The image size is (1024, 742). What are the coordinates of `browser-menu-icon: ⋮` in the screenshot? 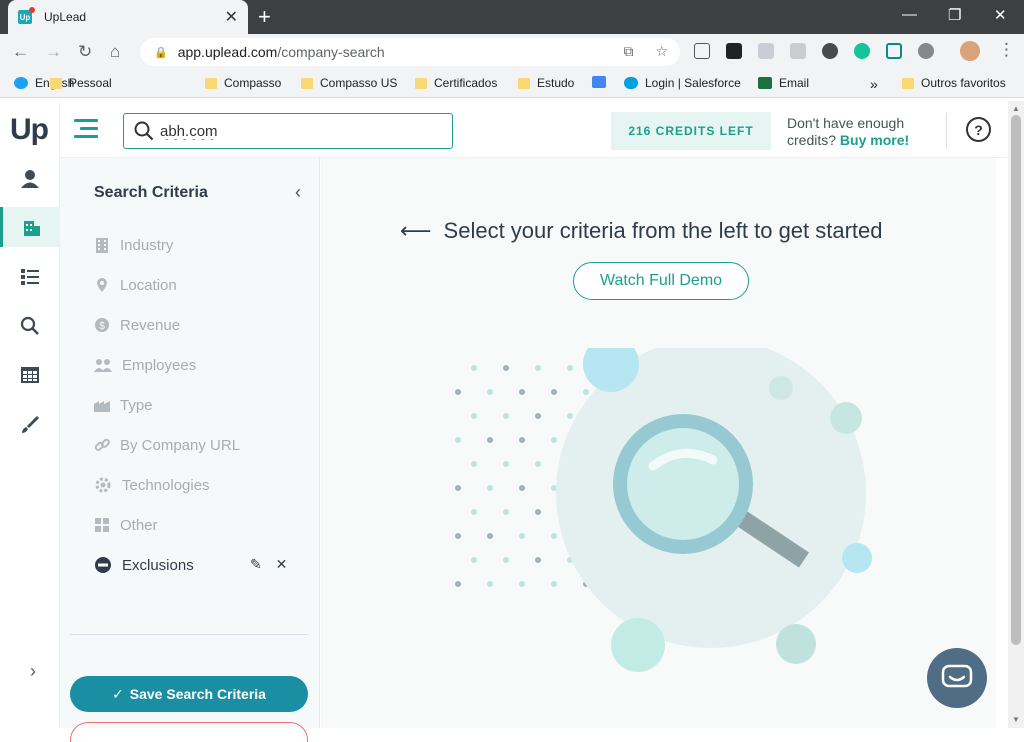 It's located at (1006, 50).